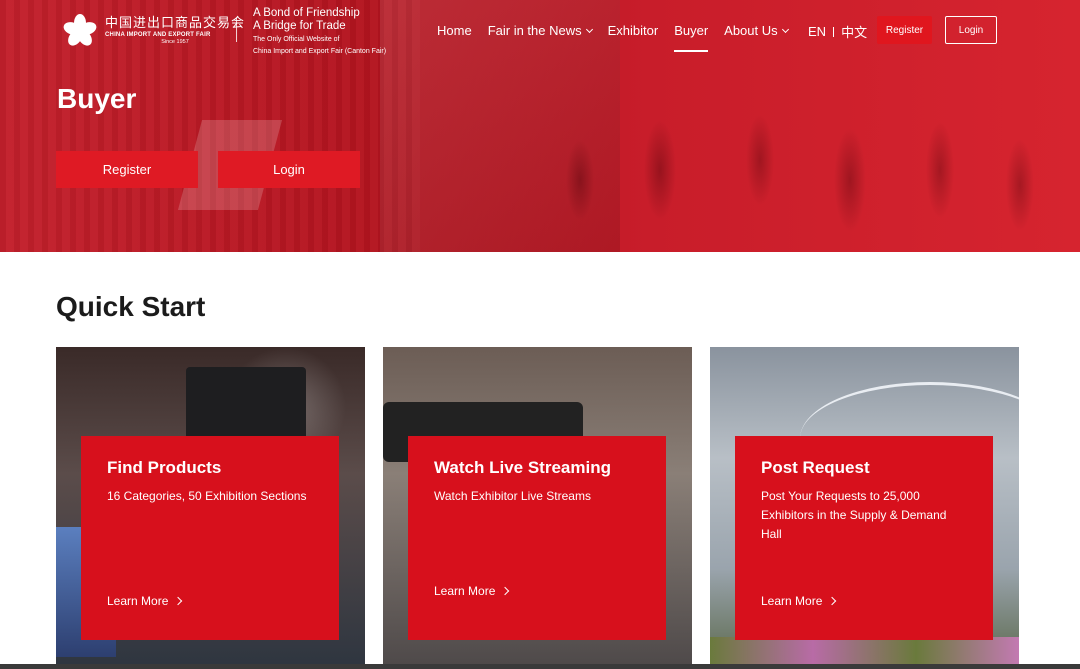 The image size is (1080, 669). I want to click on quick-start-title: Quick Start, so click(131, 306).